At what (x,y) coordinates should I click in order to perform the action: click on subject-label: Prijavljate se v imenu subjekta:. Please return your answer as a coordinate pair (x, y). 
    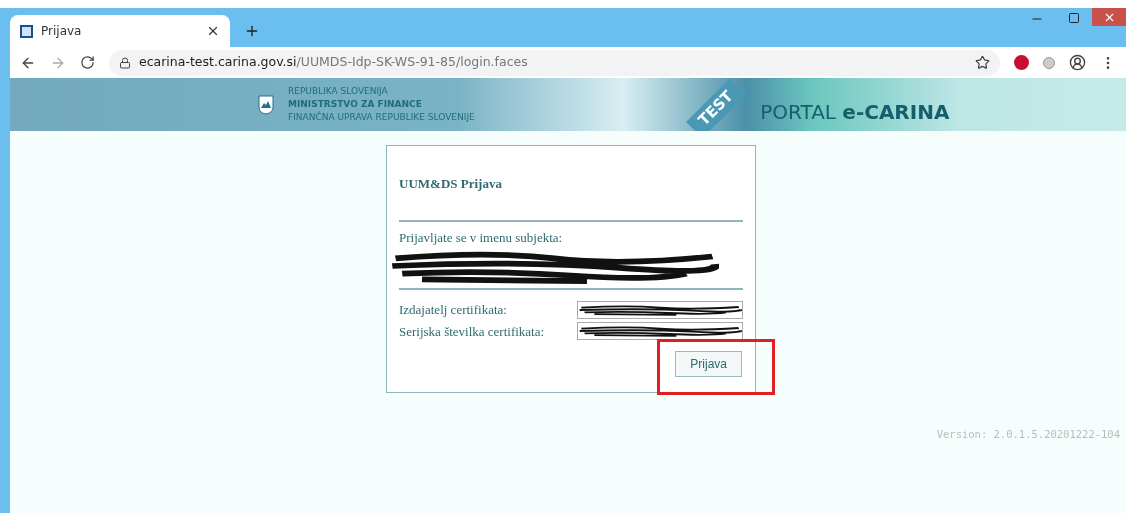
    Looking at the image, I should click on (481, 237).